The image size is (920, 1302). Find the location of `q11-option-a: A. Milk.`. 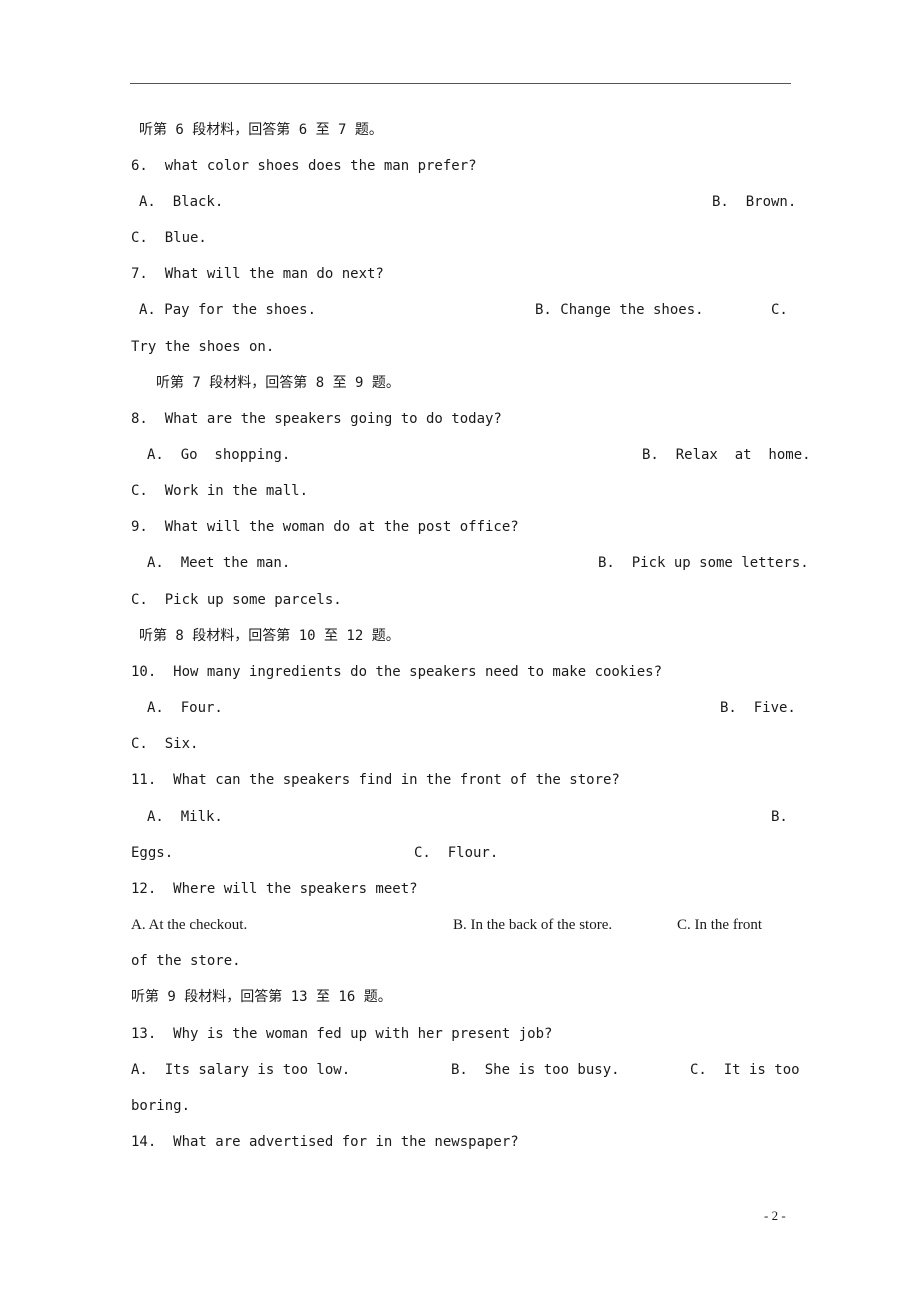

q11-option-a: A. Milk. is located at coordinates (185, 817).